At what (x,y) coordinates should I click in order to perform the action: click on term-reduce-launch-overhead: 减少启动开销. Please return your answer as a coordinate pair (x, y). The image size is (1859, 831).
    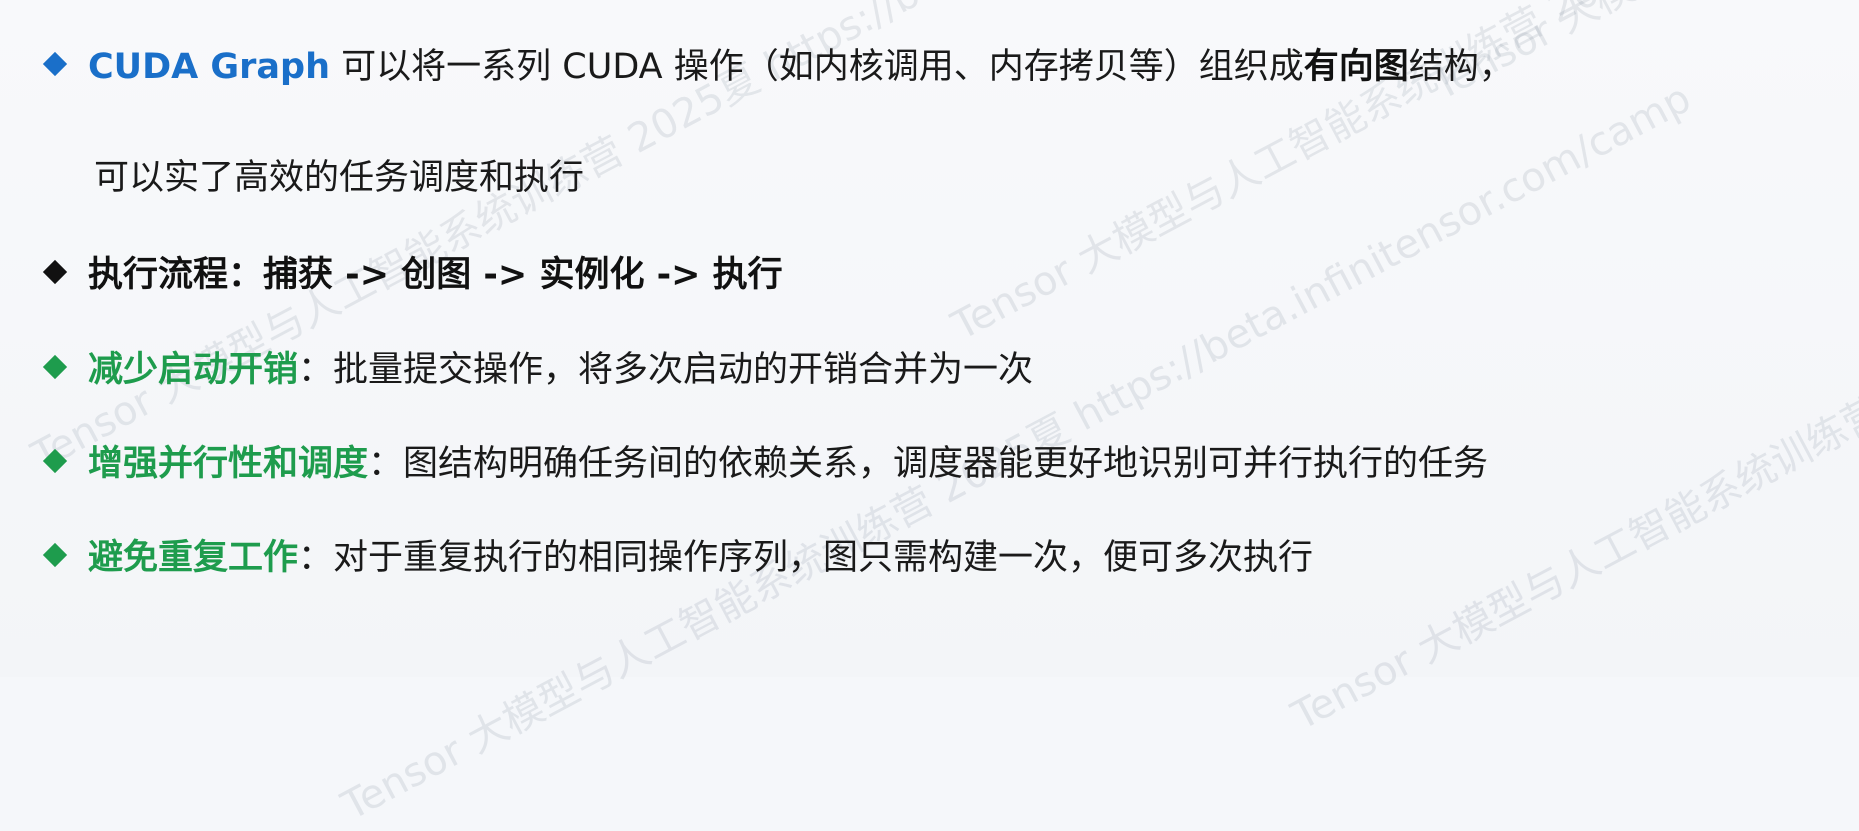
    Looking at the image, I should click on (193, 370).